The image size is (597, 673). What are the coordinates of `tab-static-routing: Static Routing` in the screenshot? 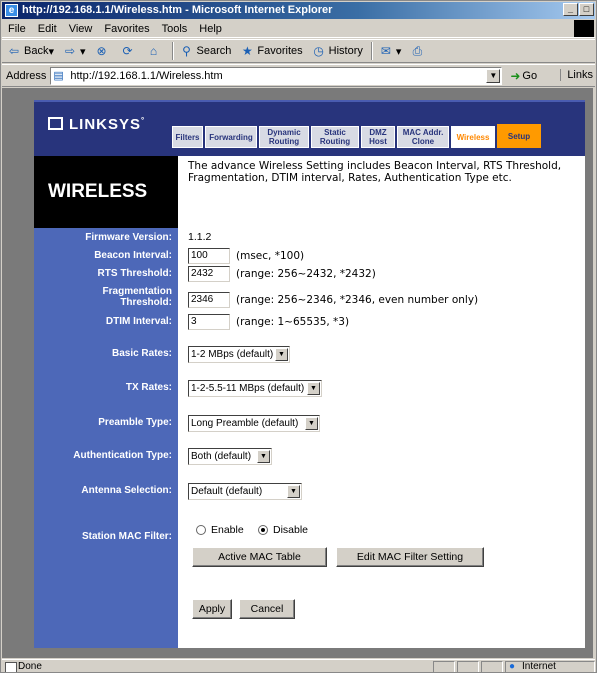 It's located at (335, 137).